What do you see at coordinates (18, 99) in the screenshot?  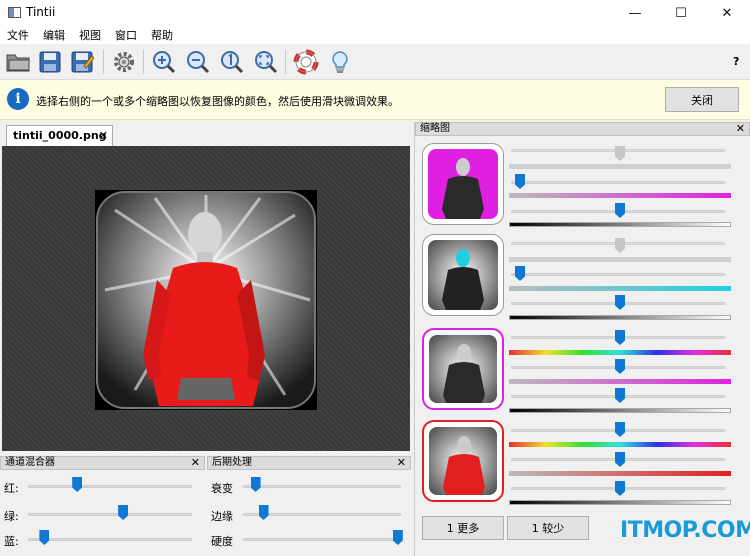 I see `info-icon: i` at bounding box center [18, 99].